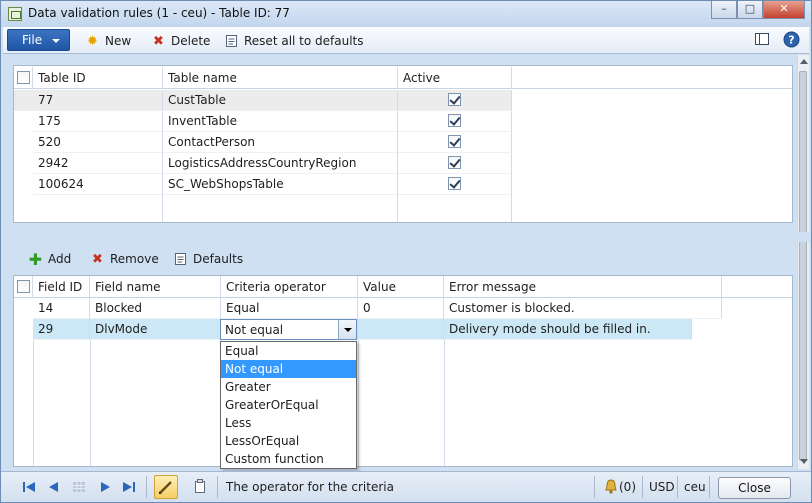 Image resolution: width=812 pixels, height=503 pixels. Describe the element at coordinates (200, 486) in the screenshot. I see `attachment-icon` at that location.